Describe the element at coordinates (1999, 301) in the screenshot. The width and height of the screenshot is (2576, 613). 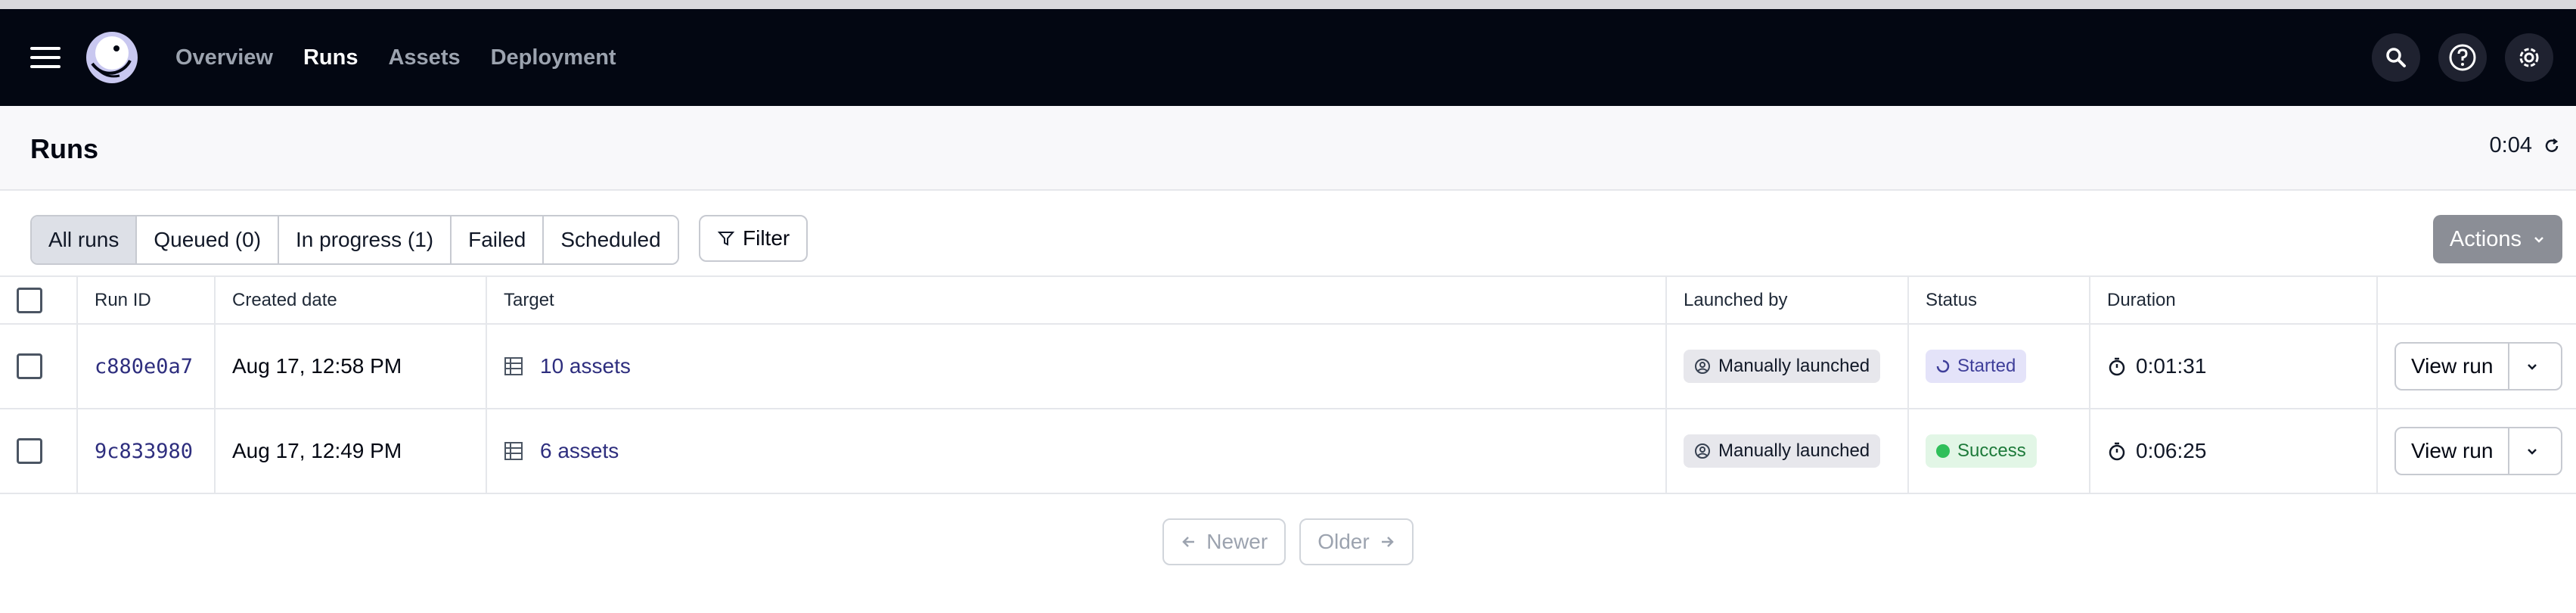
I see `column-header-status: Status` at that location.